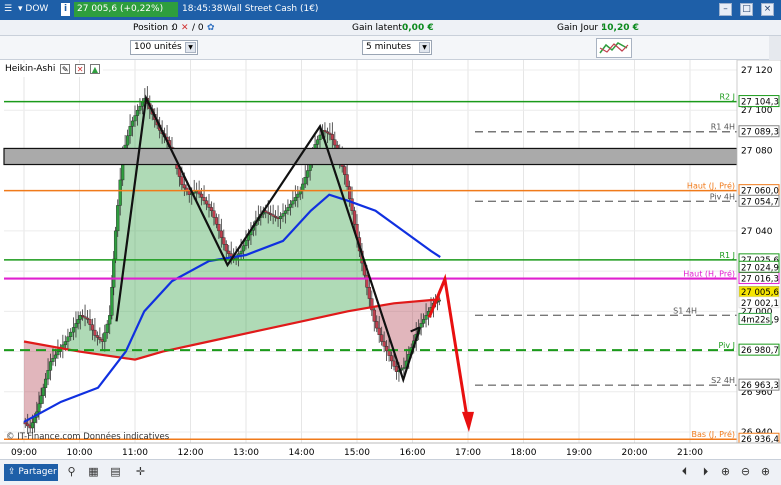 This screenshot has width=781, height=485. What do you see at coordinates (745, 472) in the screenshot?
I see `zoom-out-icon: ⊖` at bounding box center [745, 472].